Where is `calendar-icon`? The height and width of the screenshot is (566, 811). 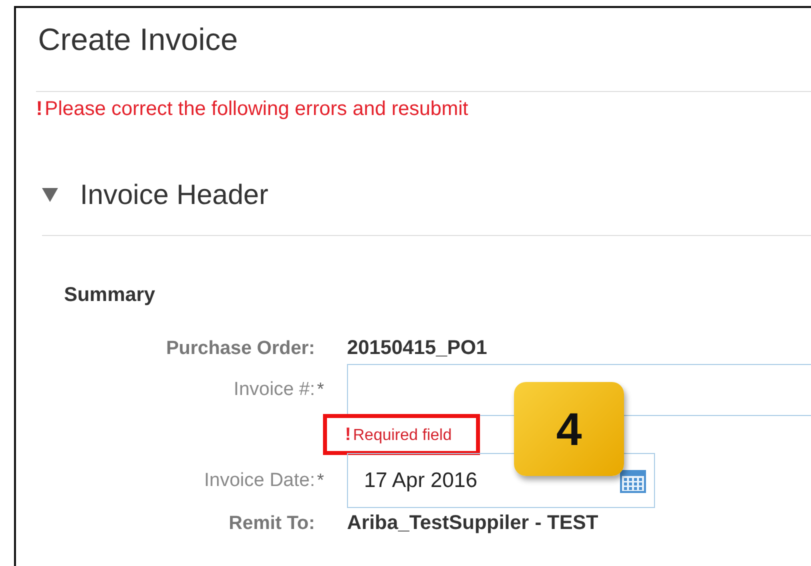 calendar-icon is located at coordinates (633, 480).